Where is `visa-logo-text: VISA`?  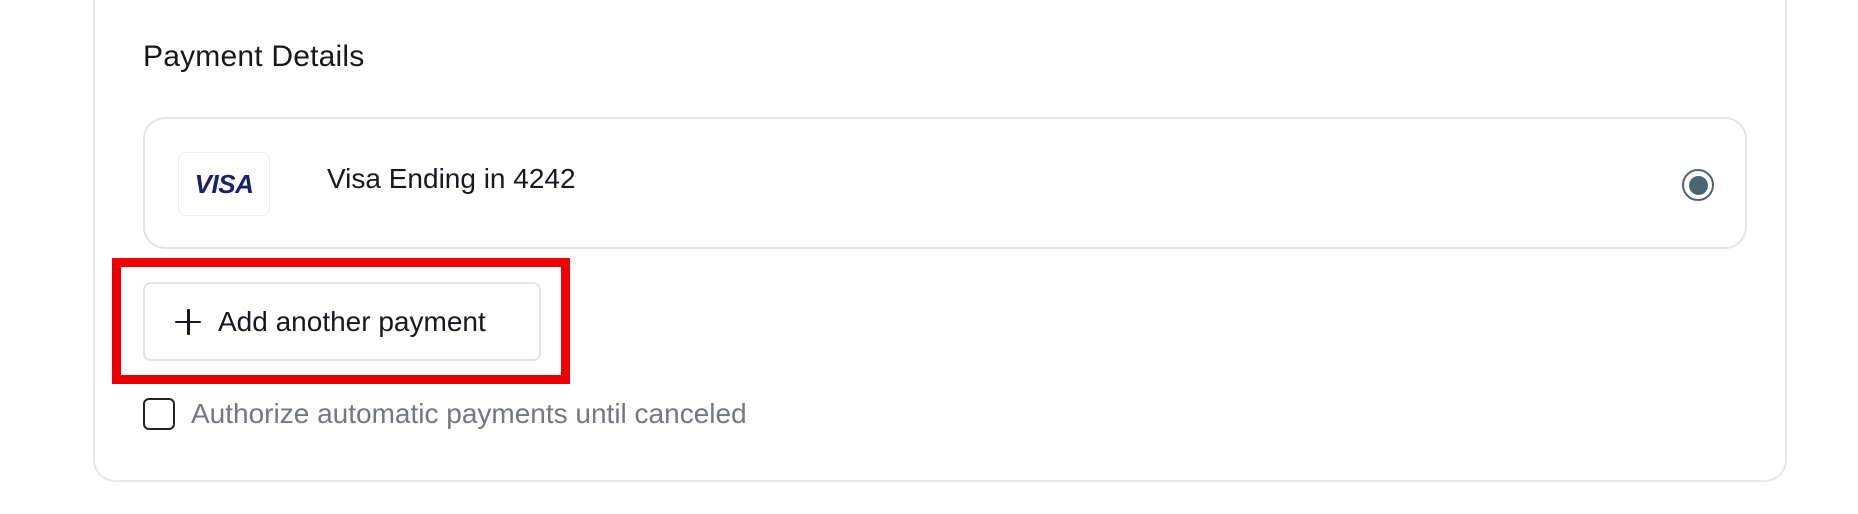 visa-logo-text: VISA is located at coordinates (224, 183).